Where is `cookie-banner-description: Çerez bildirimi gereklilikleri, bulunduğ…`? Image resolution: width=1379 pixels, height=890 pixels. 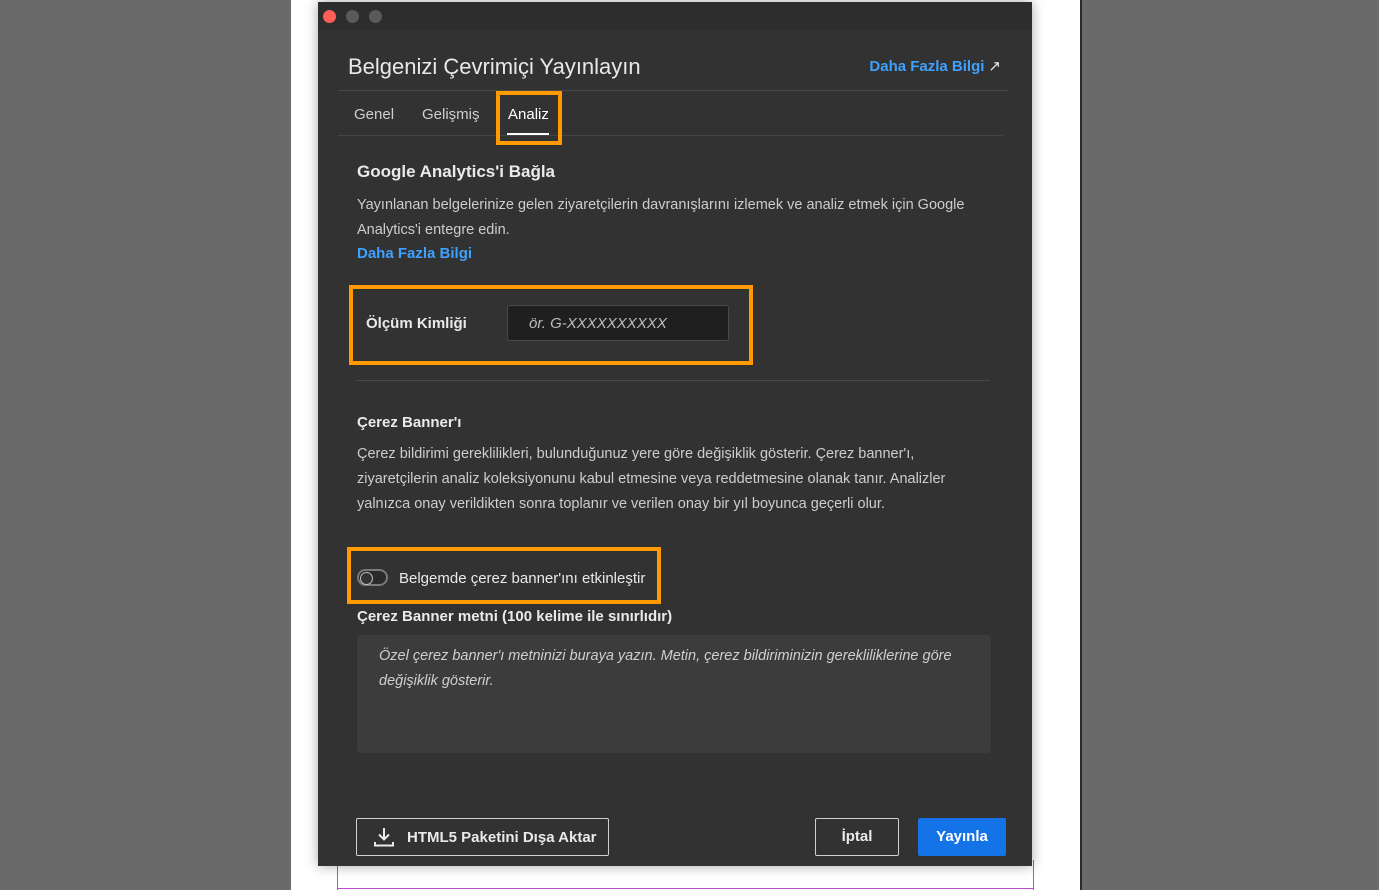 cookie-banner-description: Çerez bildirimi gereklilikleri, bulunduğ… is located at coordinates (651, 479).